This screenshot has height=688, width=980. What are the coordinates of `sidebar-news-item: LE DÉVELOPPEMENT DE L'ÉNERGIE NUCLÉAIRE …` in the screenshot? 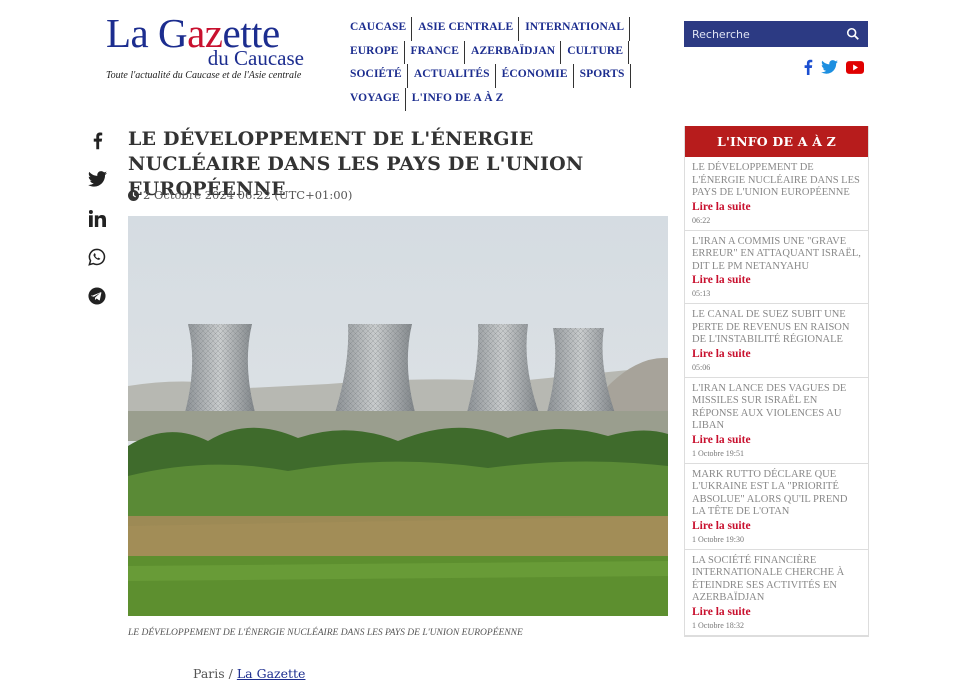 It's located at (776, 194).